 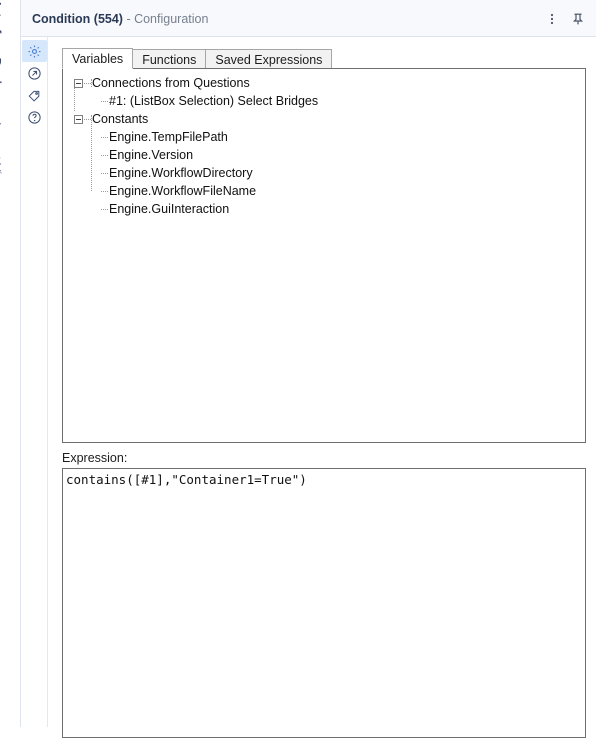 What do you see at coordinates (326, 119) in the screenshot?
I see `tree-node: Constants` at bounding box center [326, 119].